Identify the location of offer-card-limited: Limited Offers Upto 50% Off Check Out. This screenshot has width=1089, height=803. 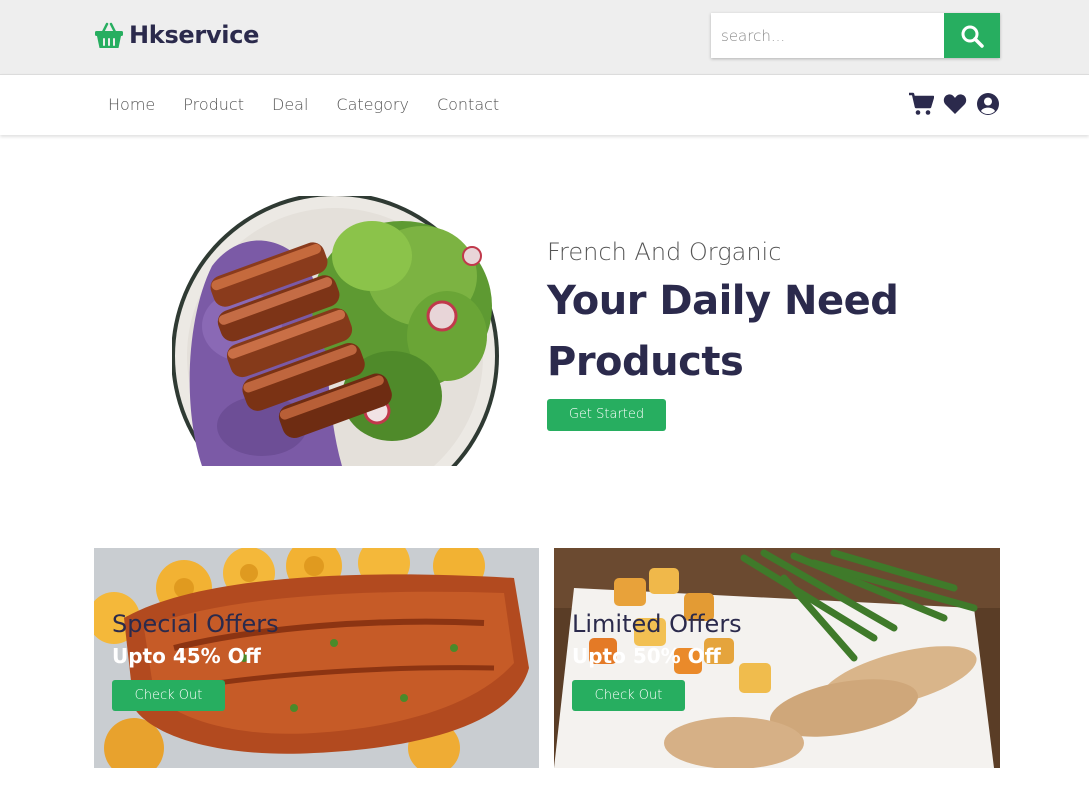
(777, 658).